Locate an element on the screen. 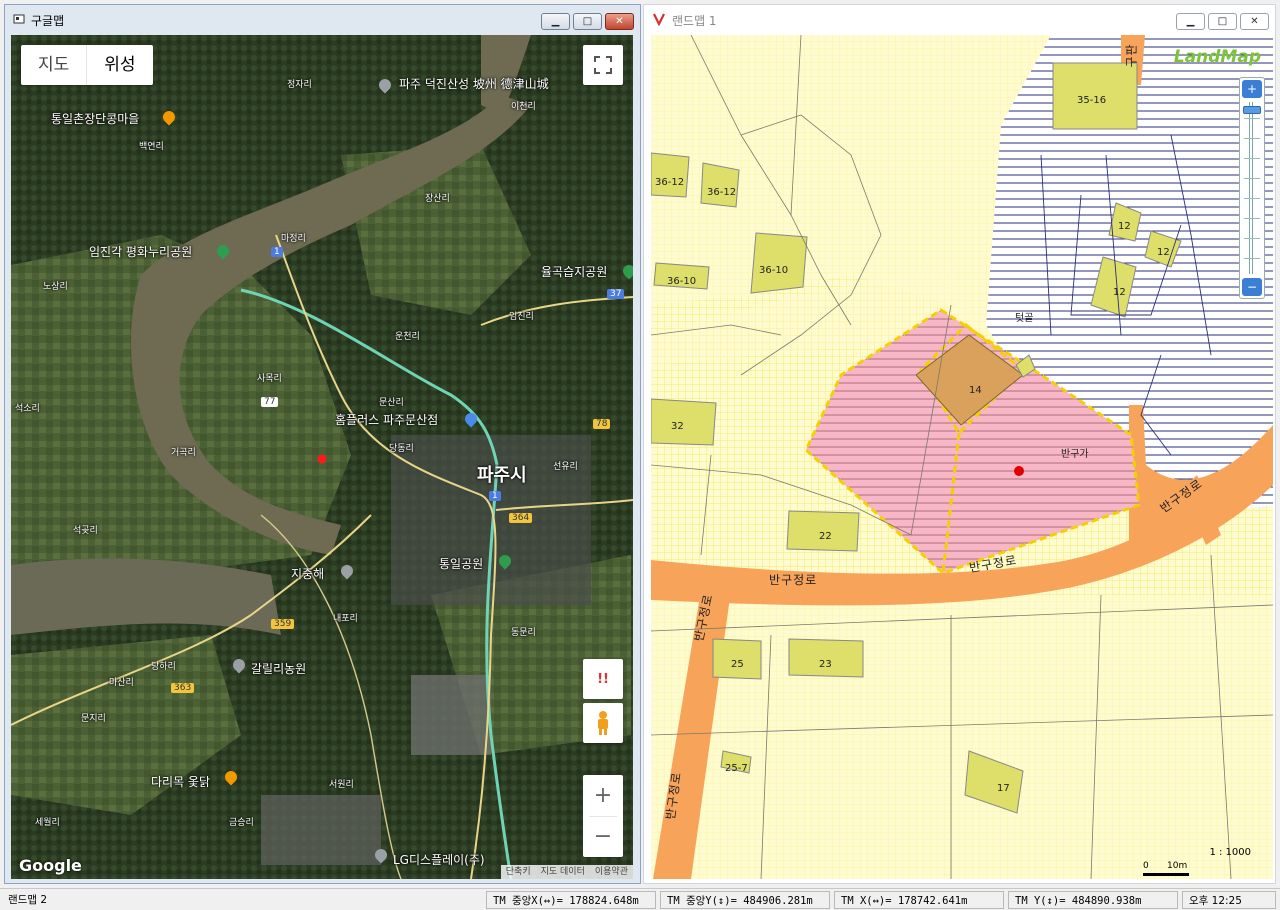 The image size is (1280, 910). route-shield: 364 is located at coordinates (521, 518).